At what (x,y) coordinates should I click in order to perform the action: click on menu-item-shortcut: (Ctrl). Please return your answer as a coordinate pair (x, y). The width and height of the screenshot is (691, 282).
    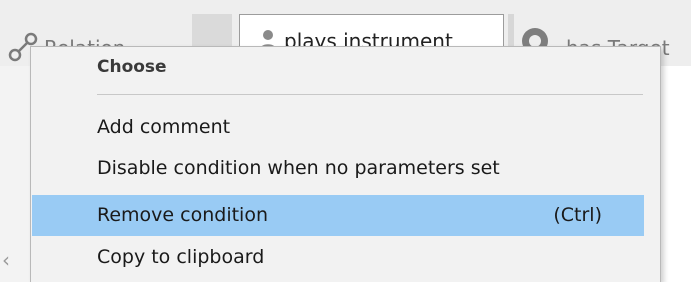
    Looking at the image, I should click on (577, 215).